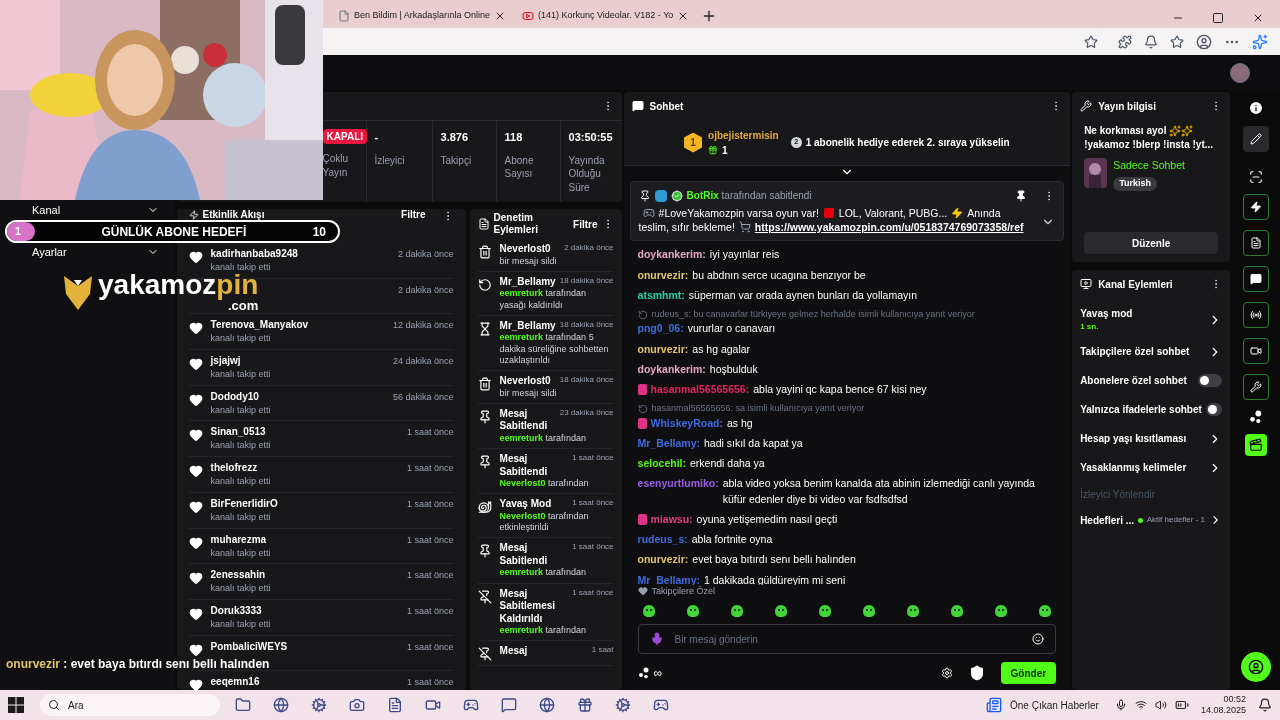  Describe the element at coordinates (700, 390) in the screenshot. I see `chat-username: hasanmal56565656:` at that location.